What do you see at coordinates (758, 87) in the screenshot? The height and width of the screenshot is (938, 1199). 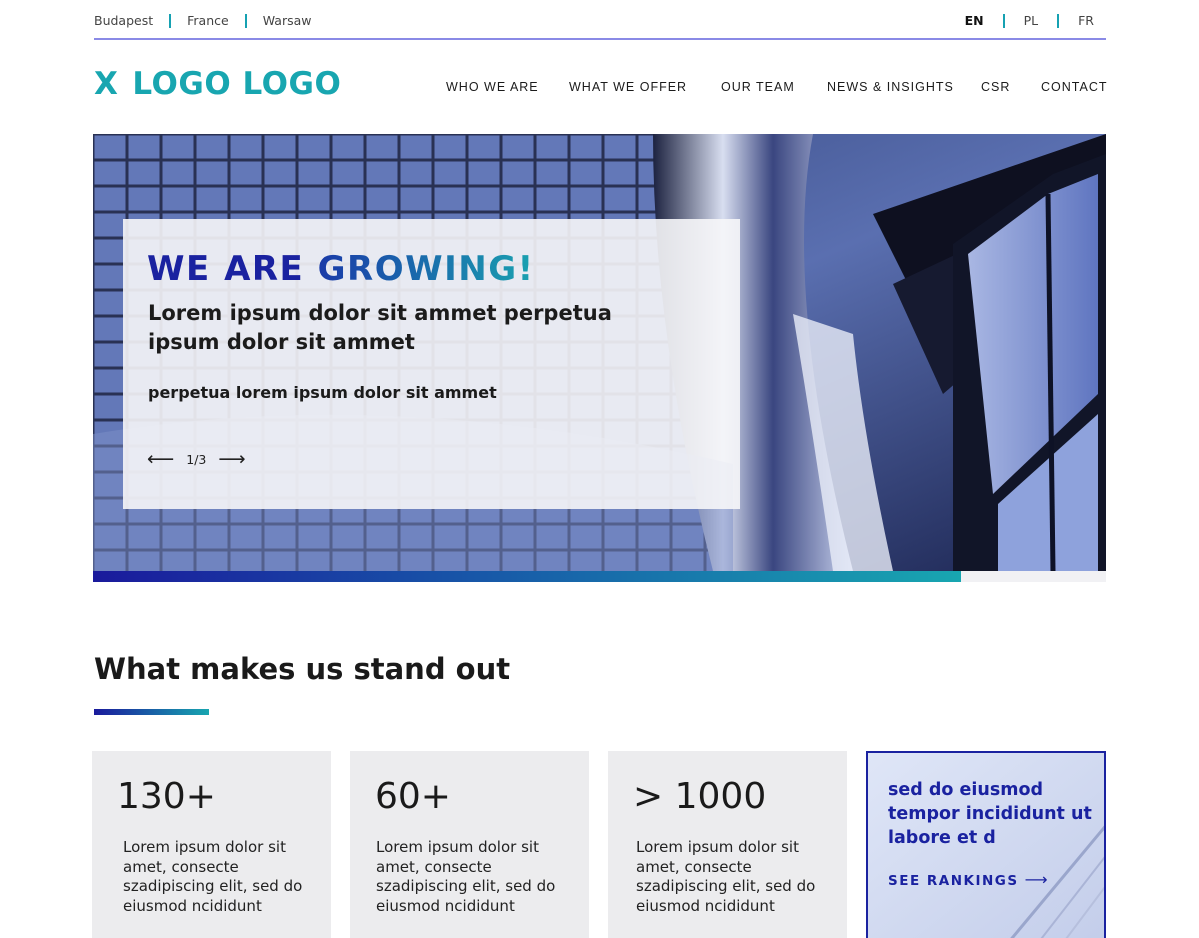 I see `nav-our-team: OUR TEAM` at bounding box center [758, 87].